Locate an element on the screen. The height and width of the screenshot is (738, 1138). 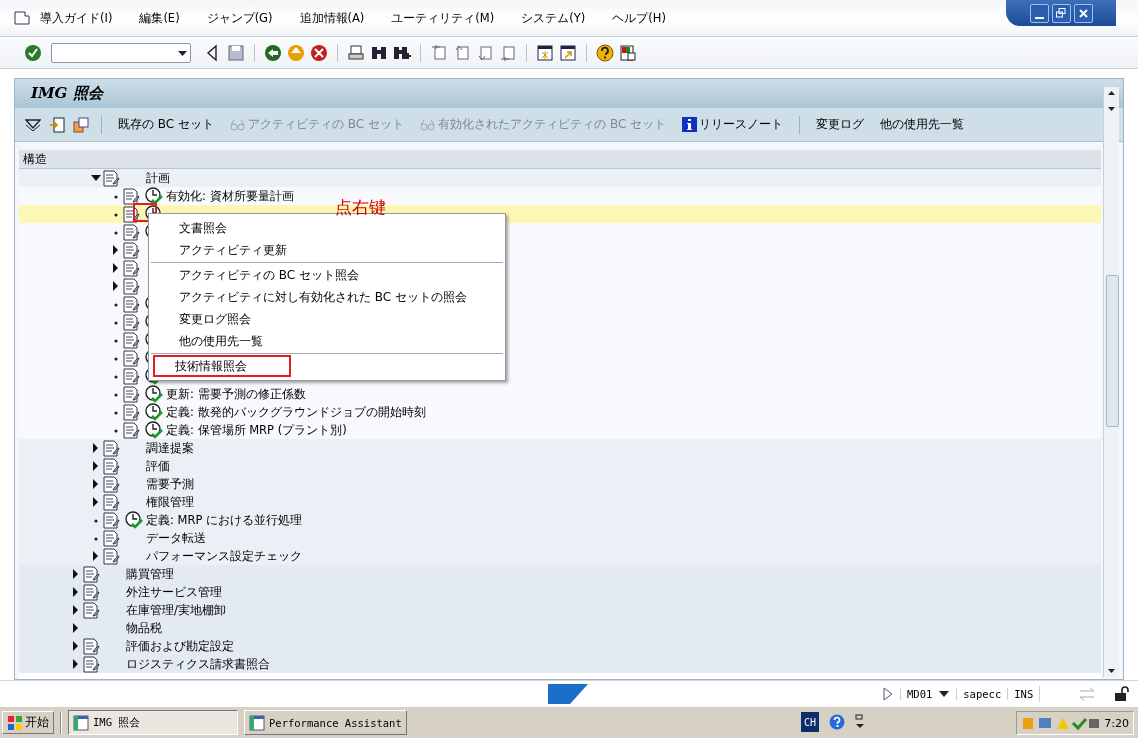
shortcut-icon is located at coordinates (568, 52).